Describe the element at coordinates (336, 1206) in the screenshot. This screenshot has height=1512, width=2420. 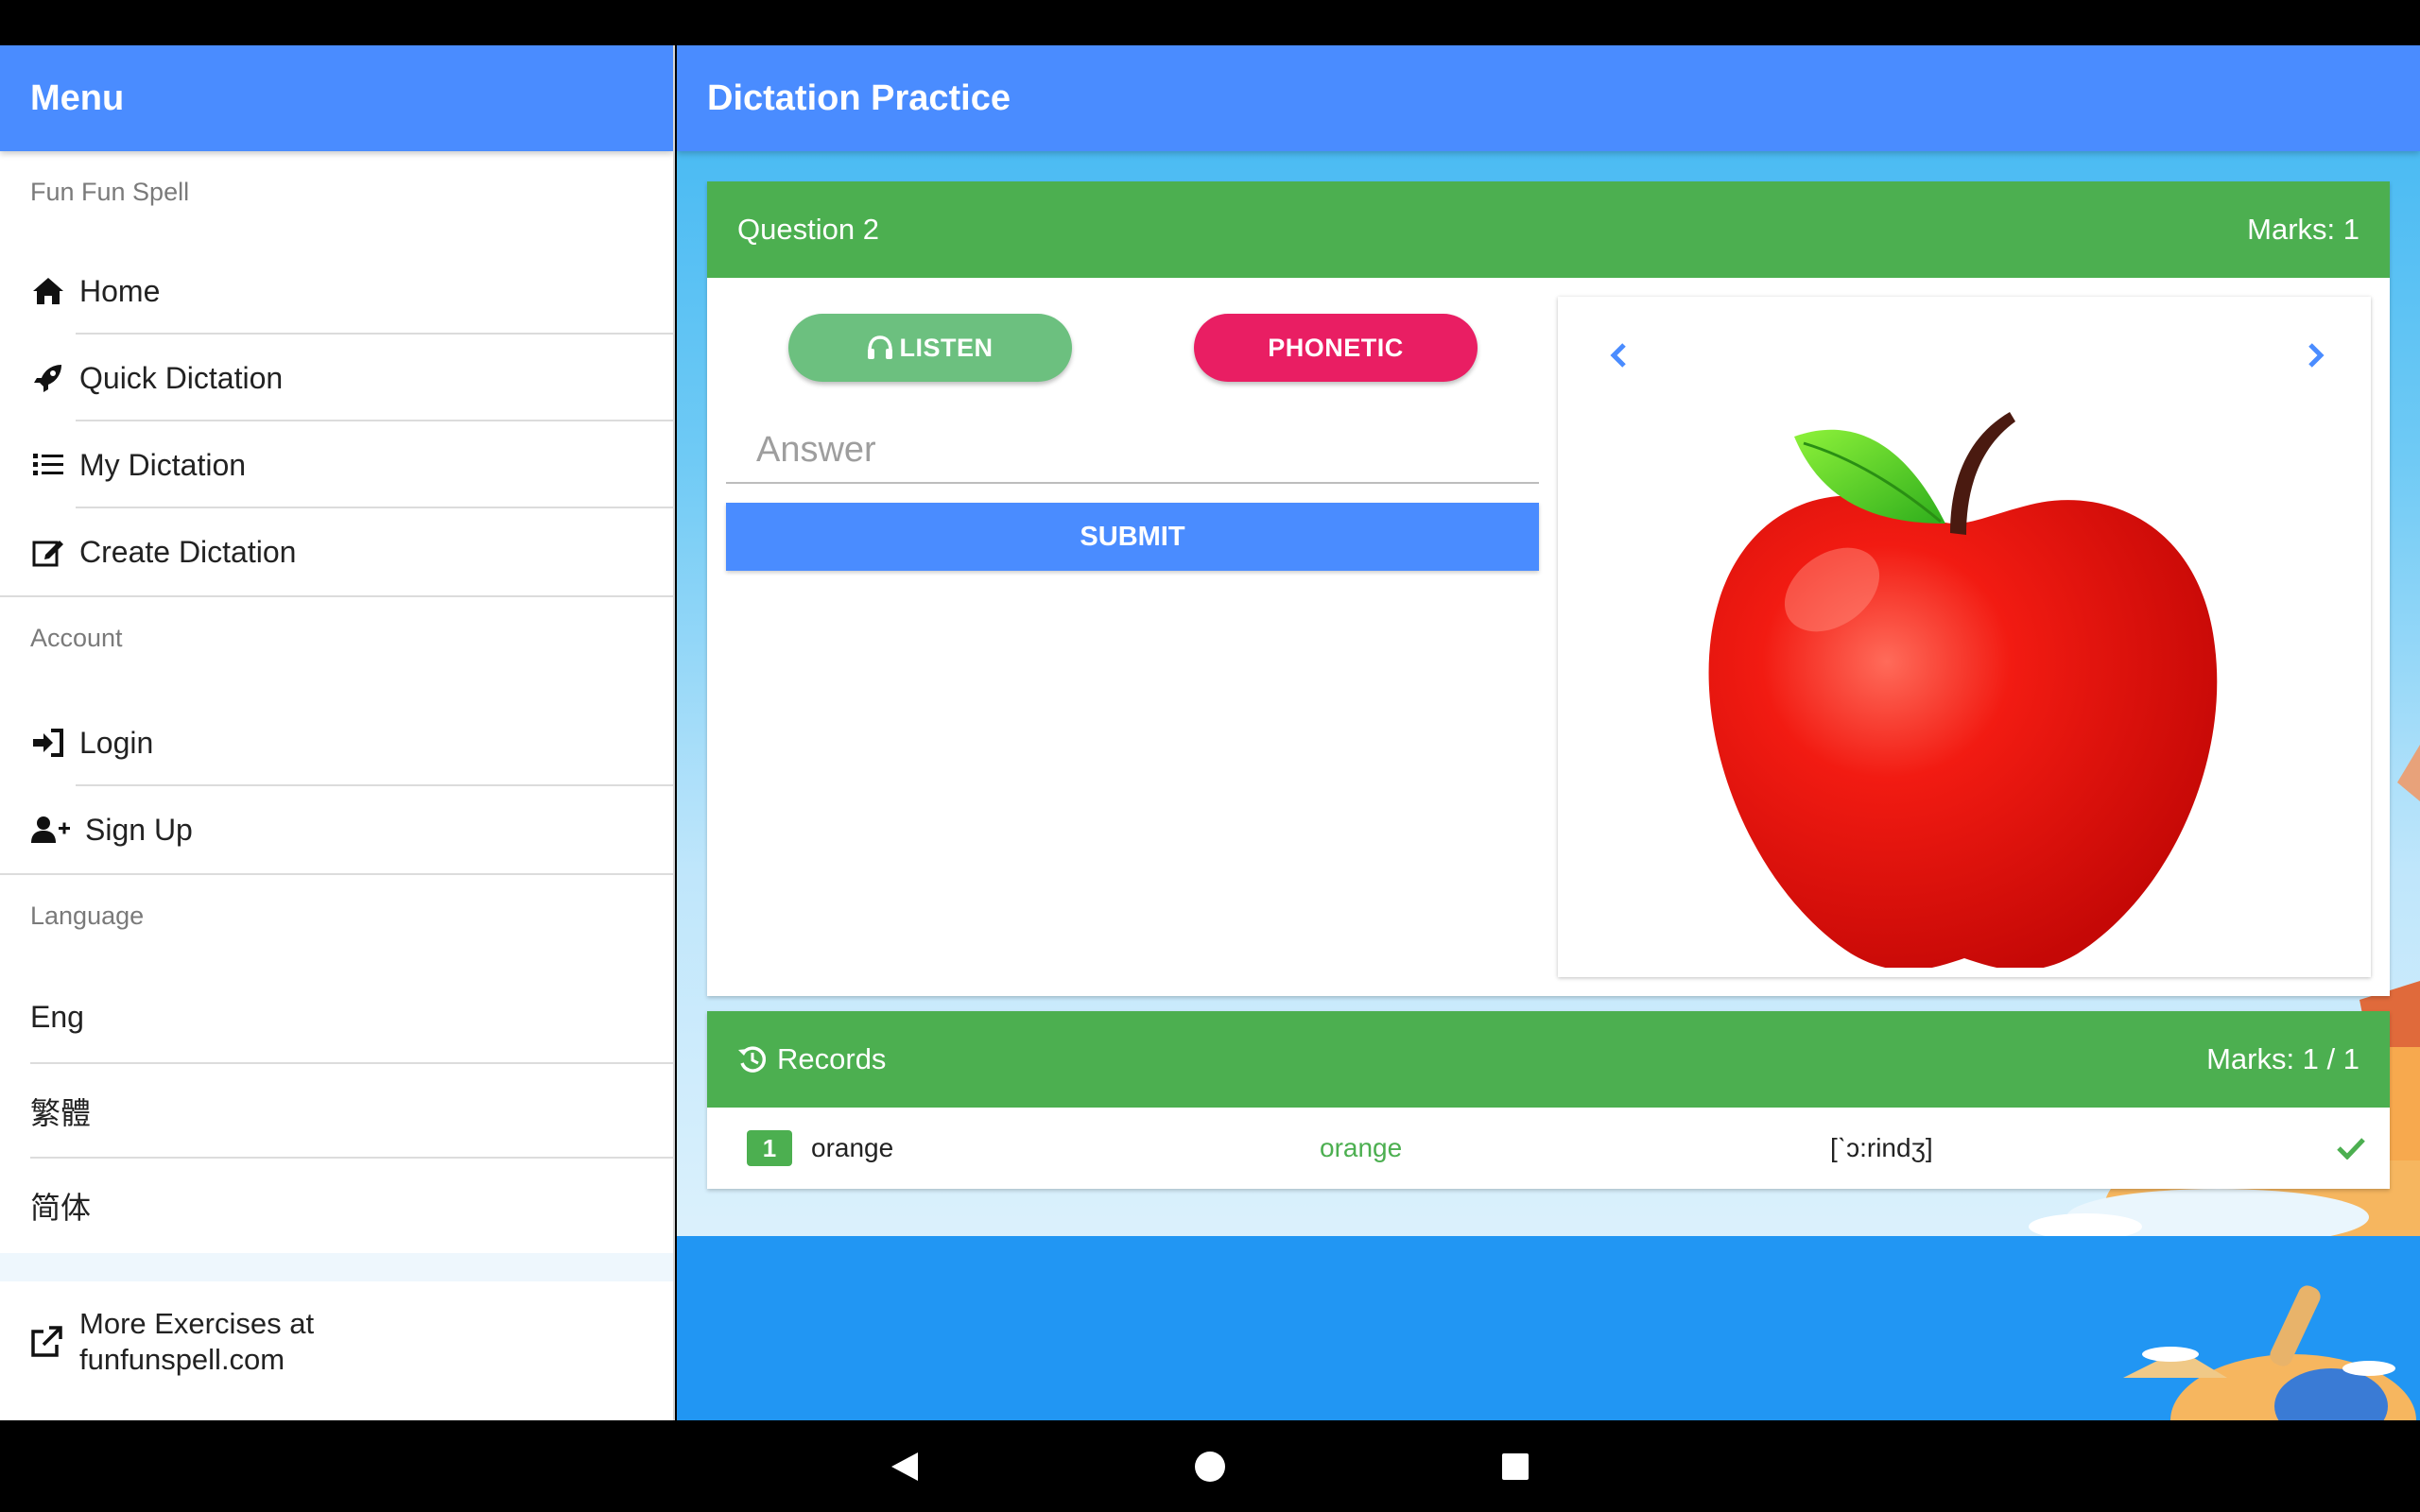
I see `language-option-simplified: 简体` at that location.